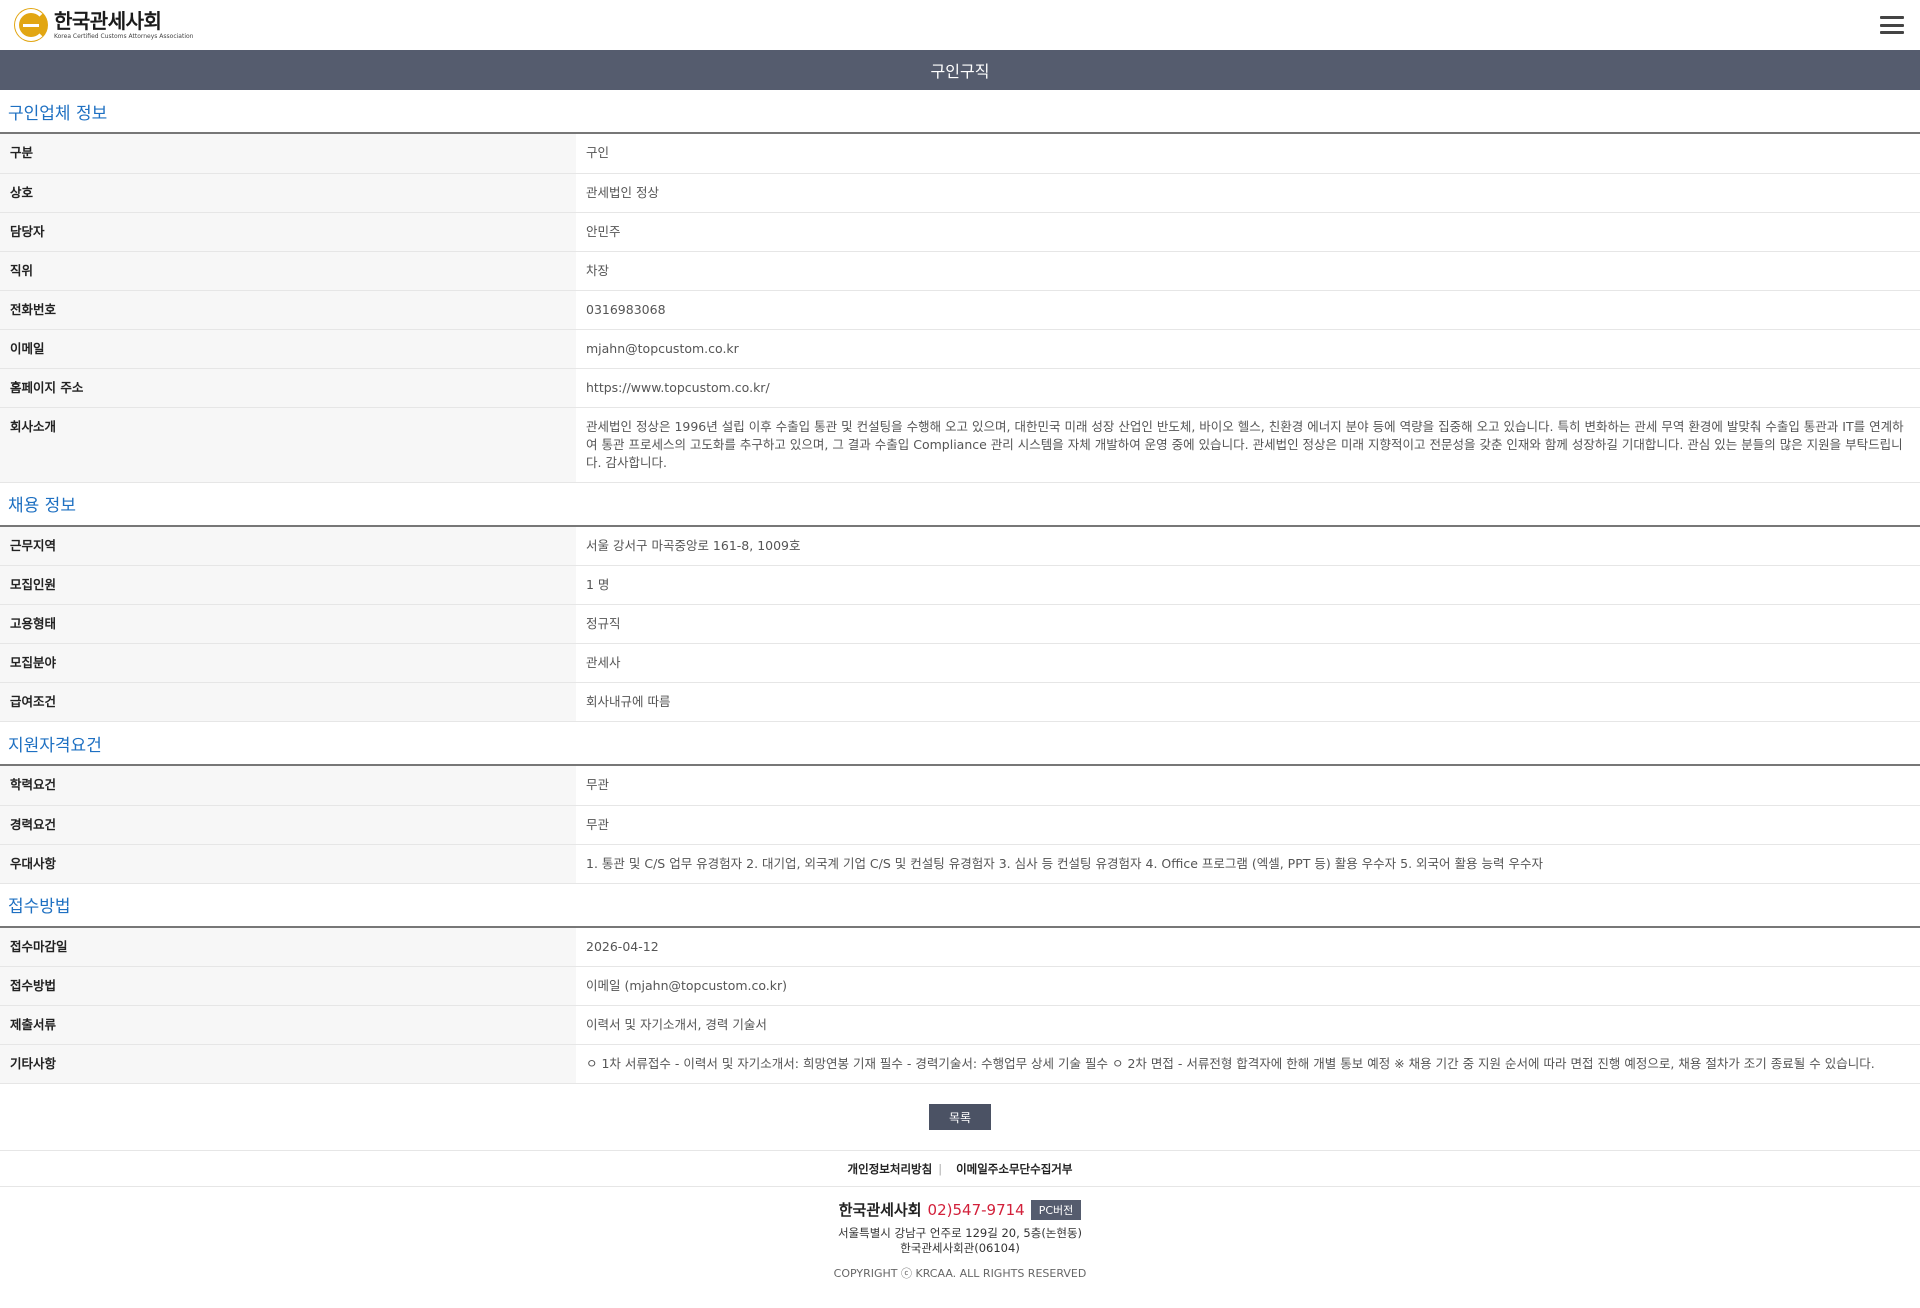 Image resolution: width=1920 pixels, height=1308 pixels. Describe the element at coordinates (288, 986) in the screenshot. I see `row-label: 접수방법` at that location.